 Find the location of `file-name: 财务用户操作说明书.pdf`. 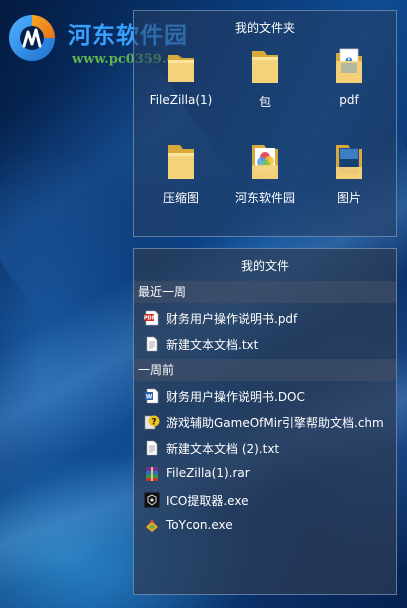

file-name: 财务用户操作说明书.pdf is located at coordinates (232, 319).